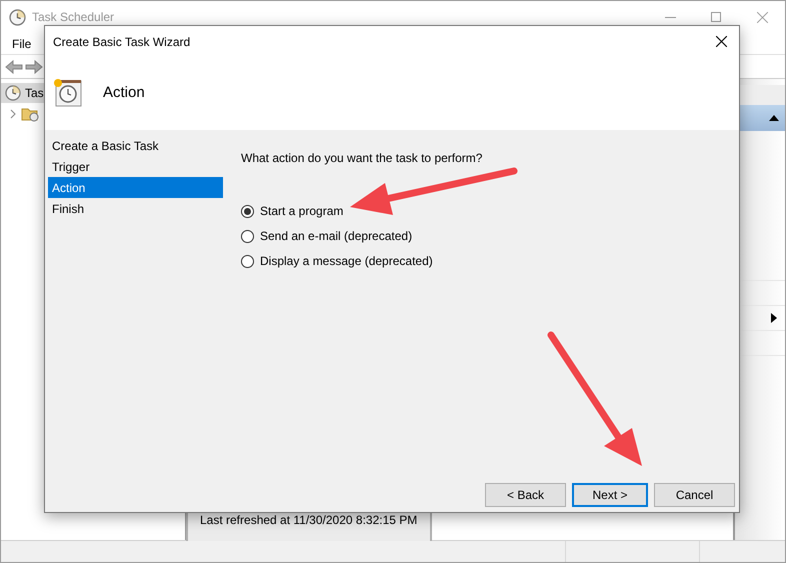  I want to click on back-arrow-icon, so click(14, 67).